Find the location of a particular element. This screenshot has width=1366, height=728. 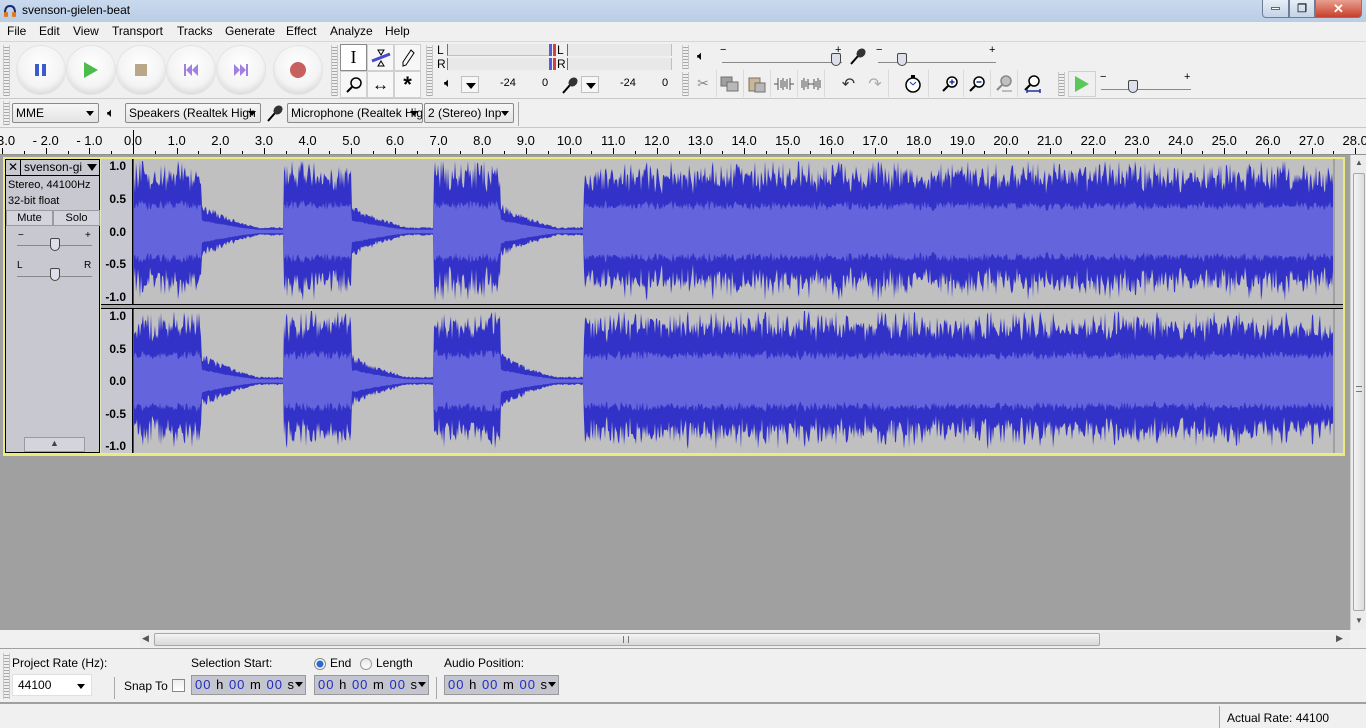

solo-button: Solo is located at coordinates (76, 218).